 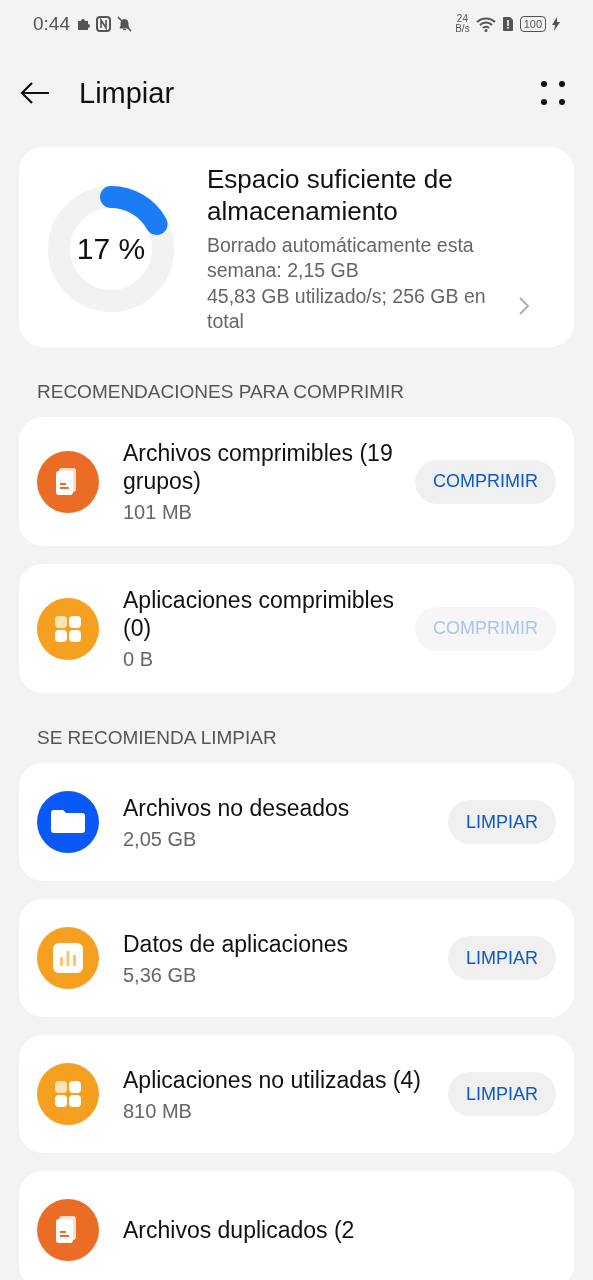 I want to click on storage-status: Espacio suficiente de almacenamiento, so click(x=330, y=195).